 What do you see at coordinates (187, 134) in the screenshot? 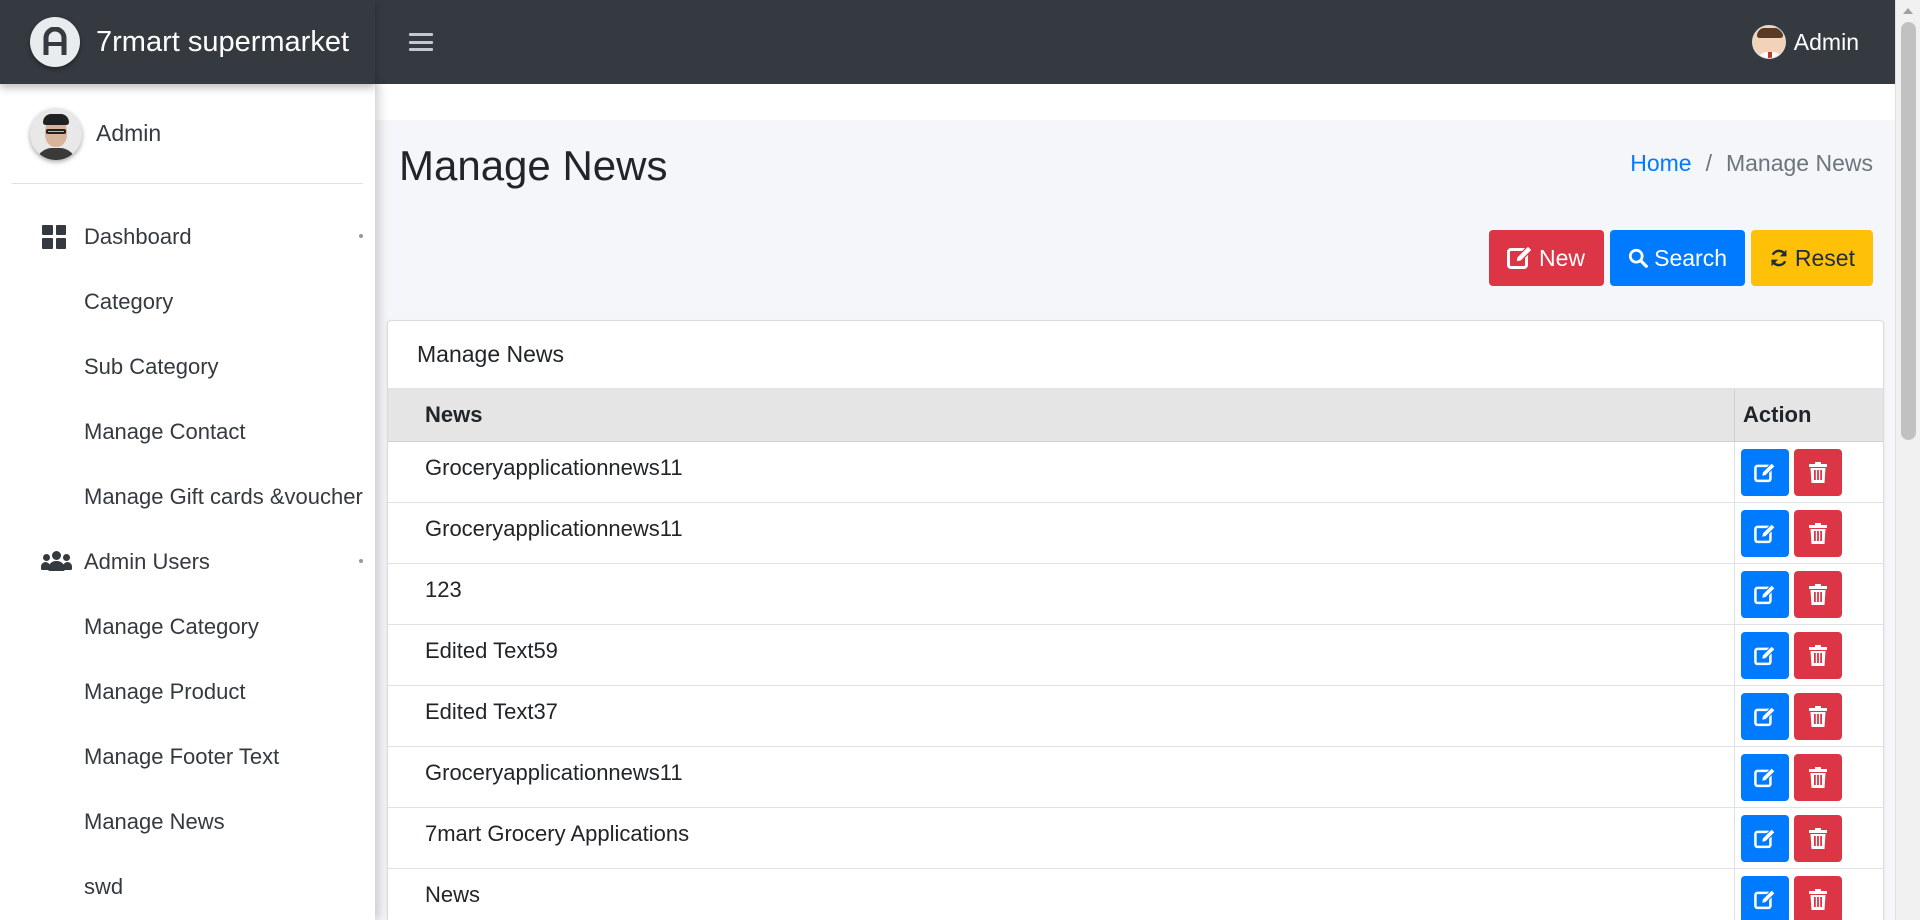
I see `sidebar-user-panel: Admin` at bounding box center [187, 134].